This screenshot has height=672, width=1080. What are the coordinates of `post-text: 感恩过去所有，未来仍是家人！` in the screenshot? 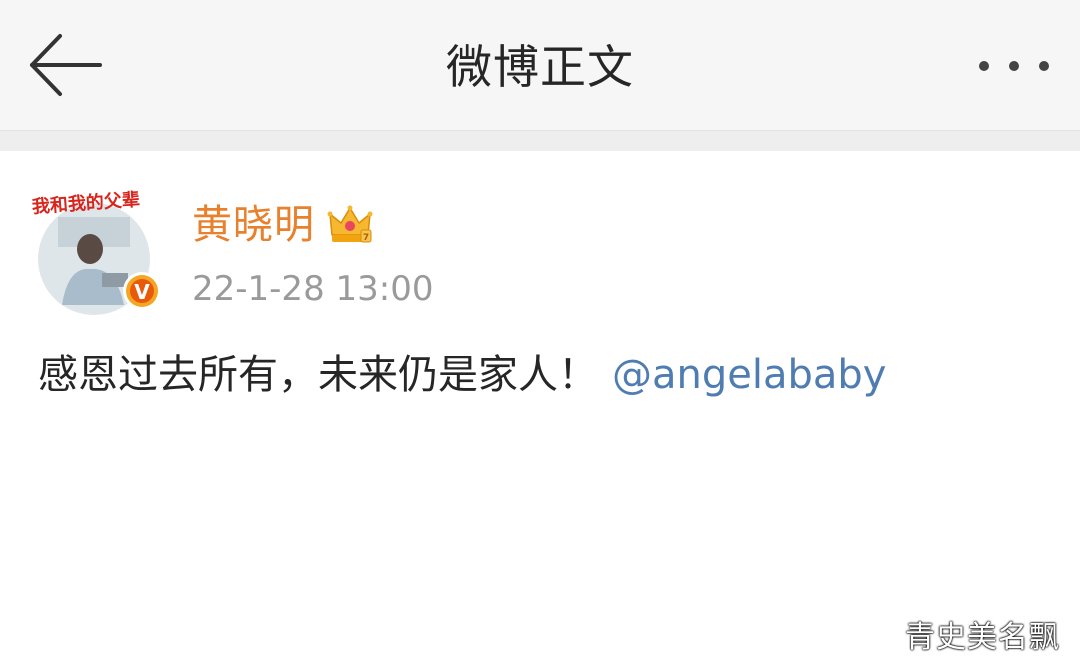 It's located at (318, 375).